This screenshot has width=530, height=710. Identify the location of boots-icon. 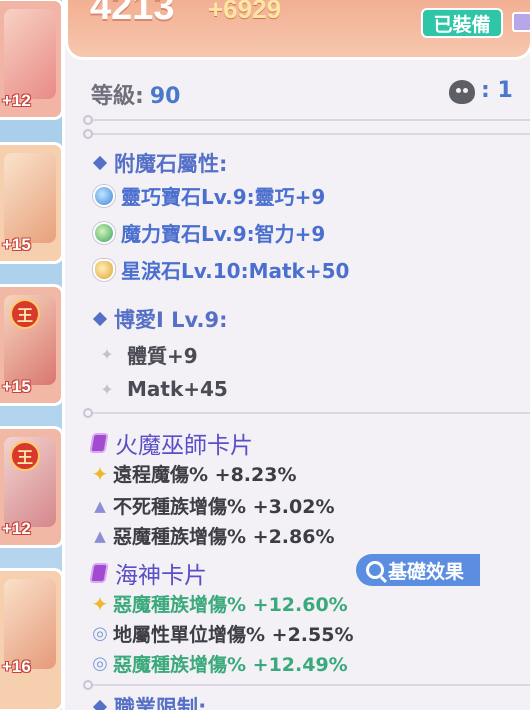
(30, 624).